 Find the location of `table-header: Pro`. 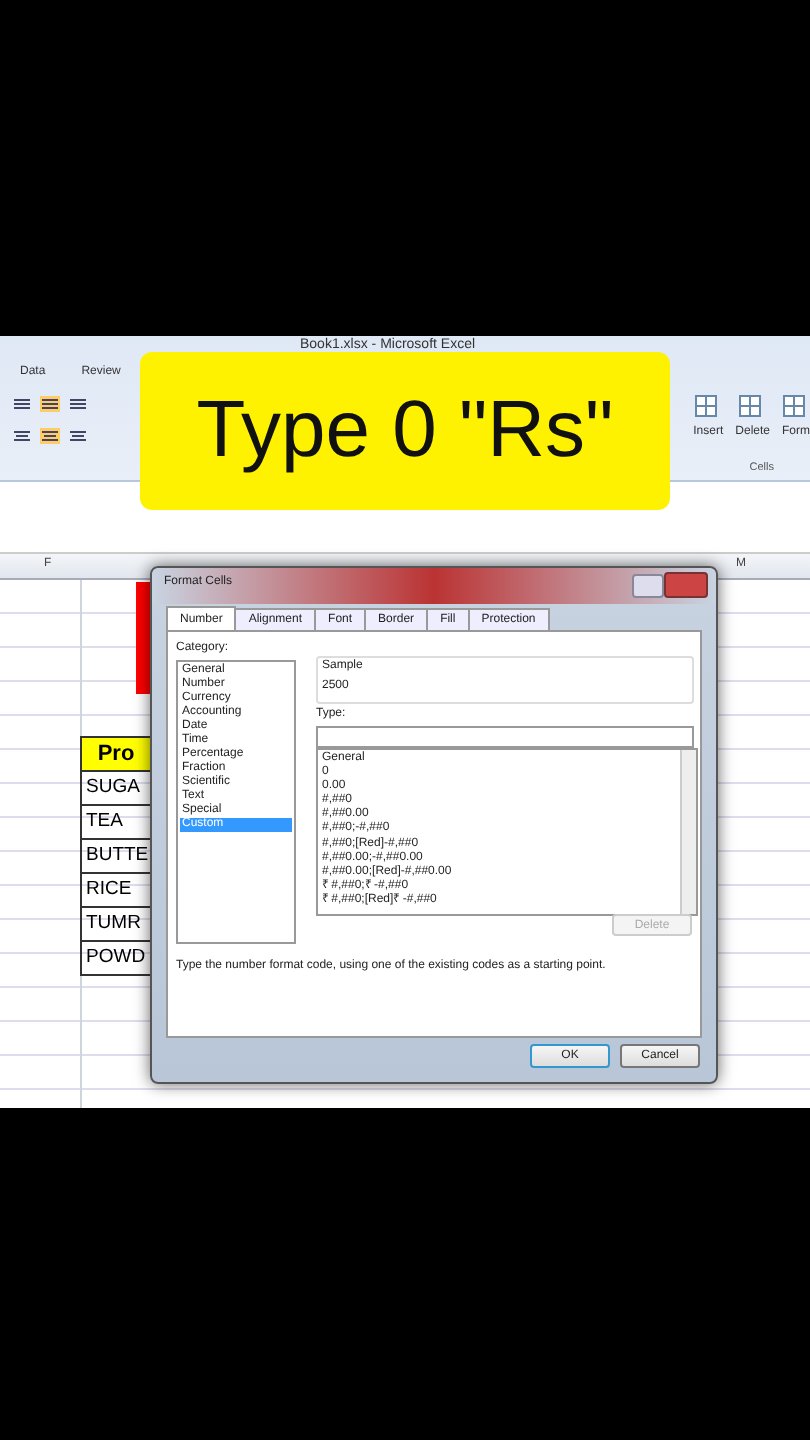

table-header: Pro is located at coordinates (116, 755).